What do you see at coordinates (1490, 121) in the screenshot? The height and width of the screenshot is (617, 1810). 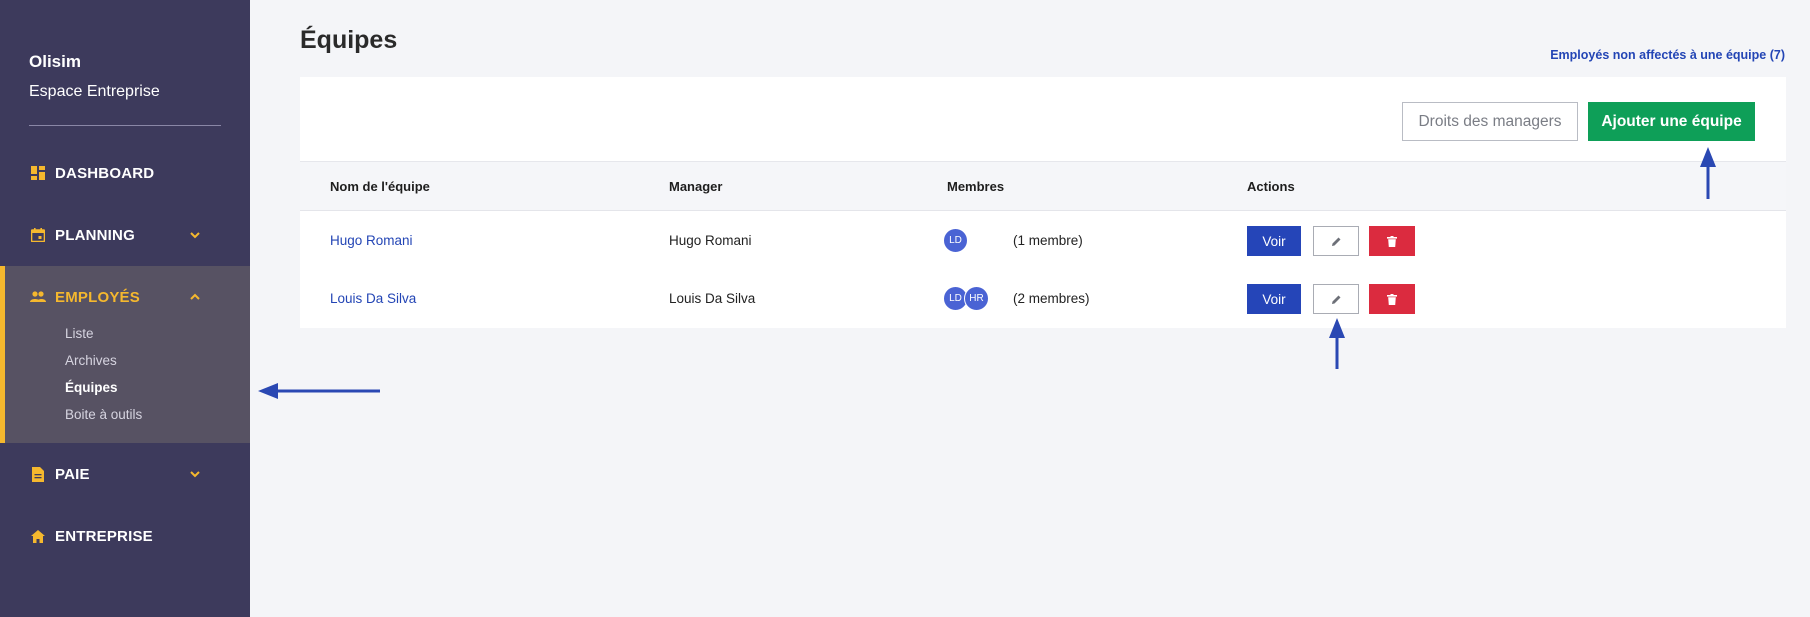 I see `managers-rights-button: Droits des managers` at bounding box center [1490, 121].